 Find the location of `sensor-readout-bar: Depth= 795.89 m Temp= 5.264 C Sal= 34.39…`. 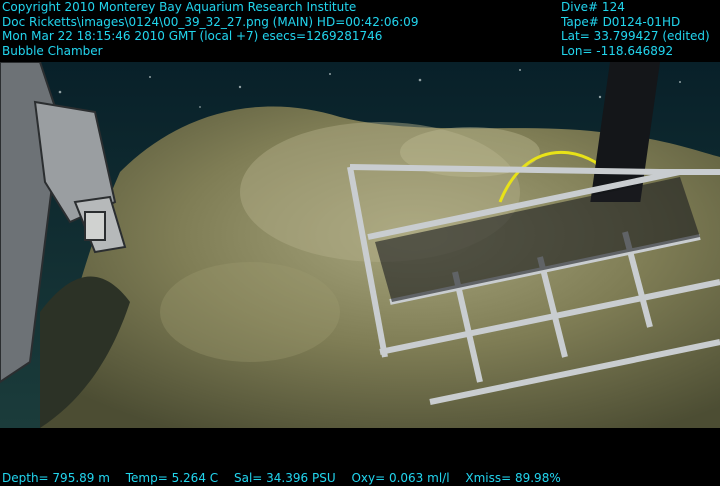

sensor-readout-bar: Depth= 795.89 m Temp= 5.264 C Sal= 34.39… is located at coordinates (287, 478).